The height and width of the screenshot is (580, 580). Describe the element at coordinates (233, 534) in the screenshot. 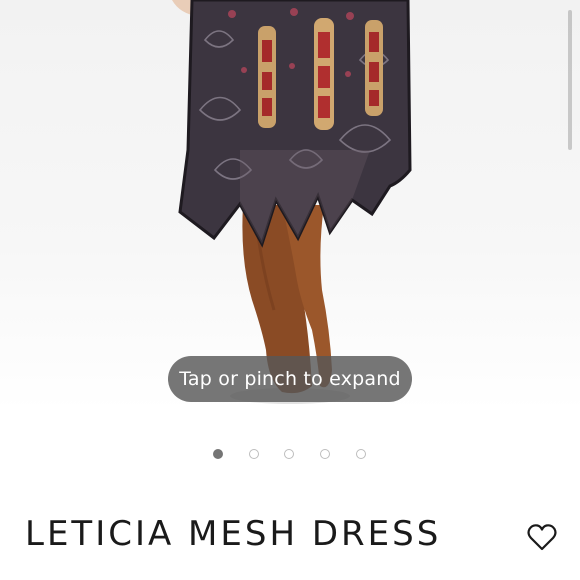

I see `product-title: LETICIA MESH DRESS` at that location.